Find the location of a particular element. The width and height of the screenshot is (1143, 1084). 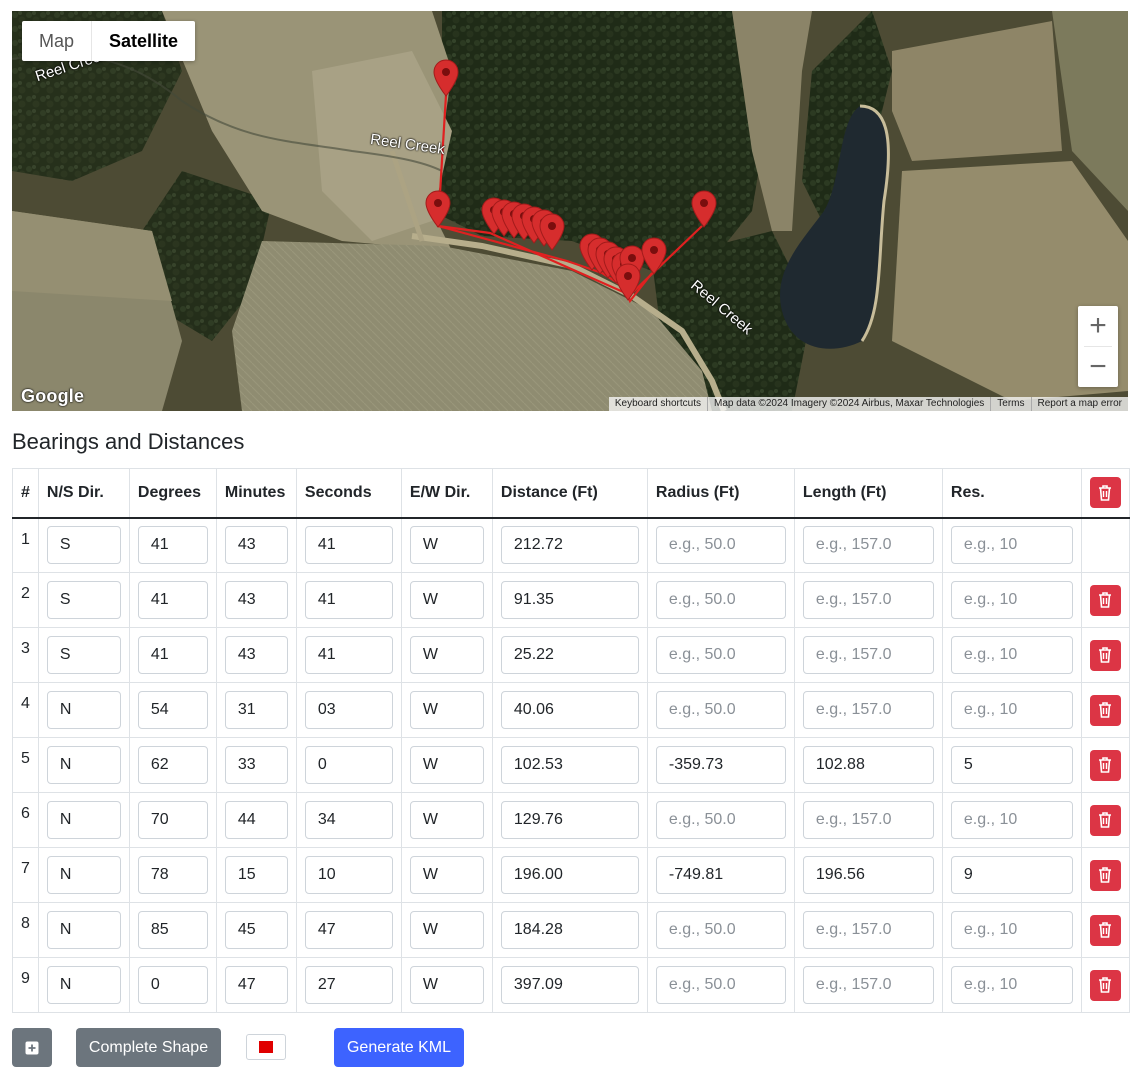

google-logo: Google is located at coordinates (52, 396).